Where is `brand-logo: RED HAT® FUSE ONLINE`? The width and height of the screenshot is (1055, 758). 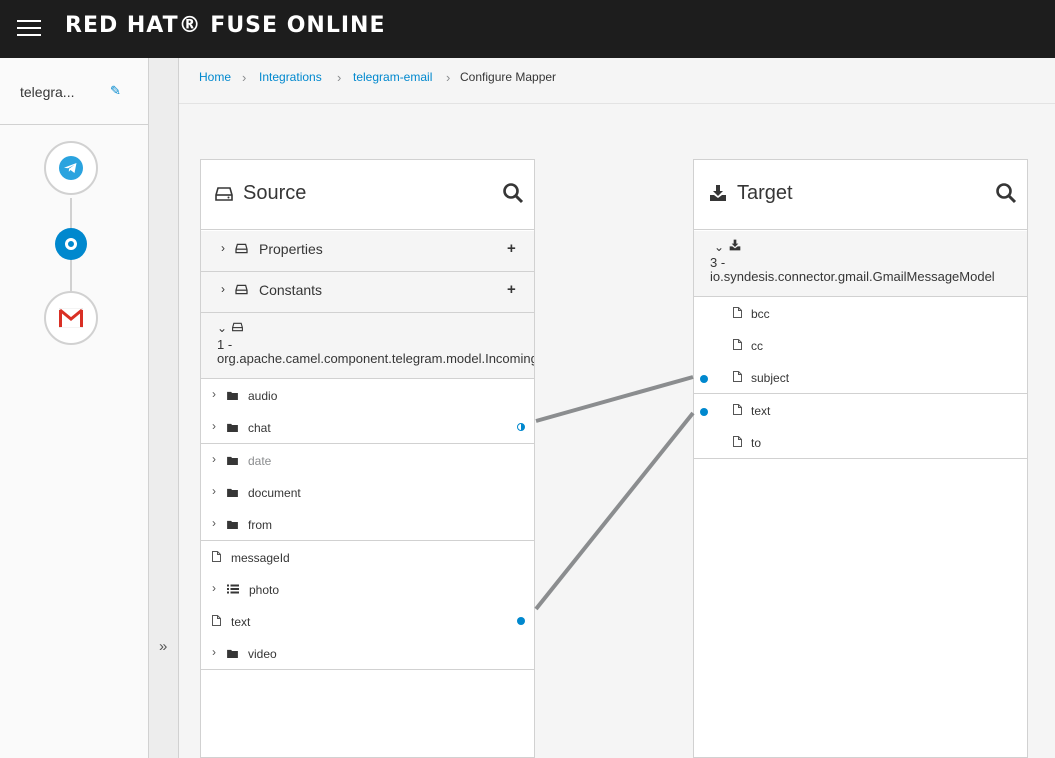
brand-logo: RED HAT® FUSE ONLINE is located at coordinates (225, 25).